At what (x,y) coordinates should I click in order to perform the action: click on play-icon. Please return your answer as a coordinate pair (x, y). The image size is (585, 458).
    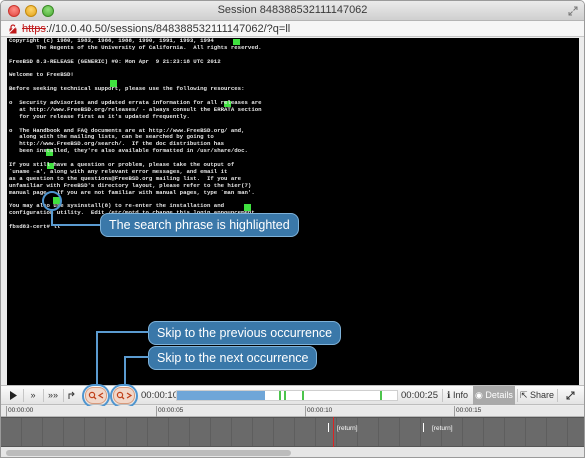
    Looking at the image, I should click on (13, 395).